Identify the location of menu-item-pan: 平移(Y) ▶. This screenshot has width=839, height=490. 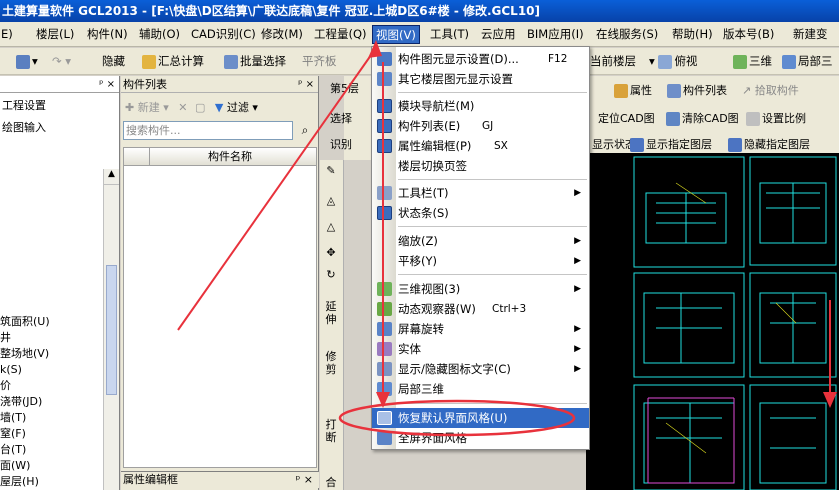
(480, 261).